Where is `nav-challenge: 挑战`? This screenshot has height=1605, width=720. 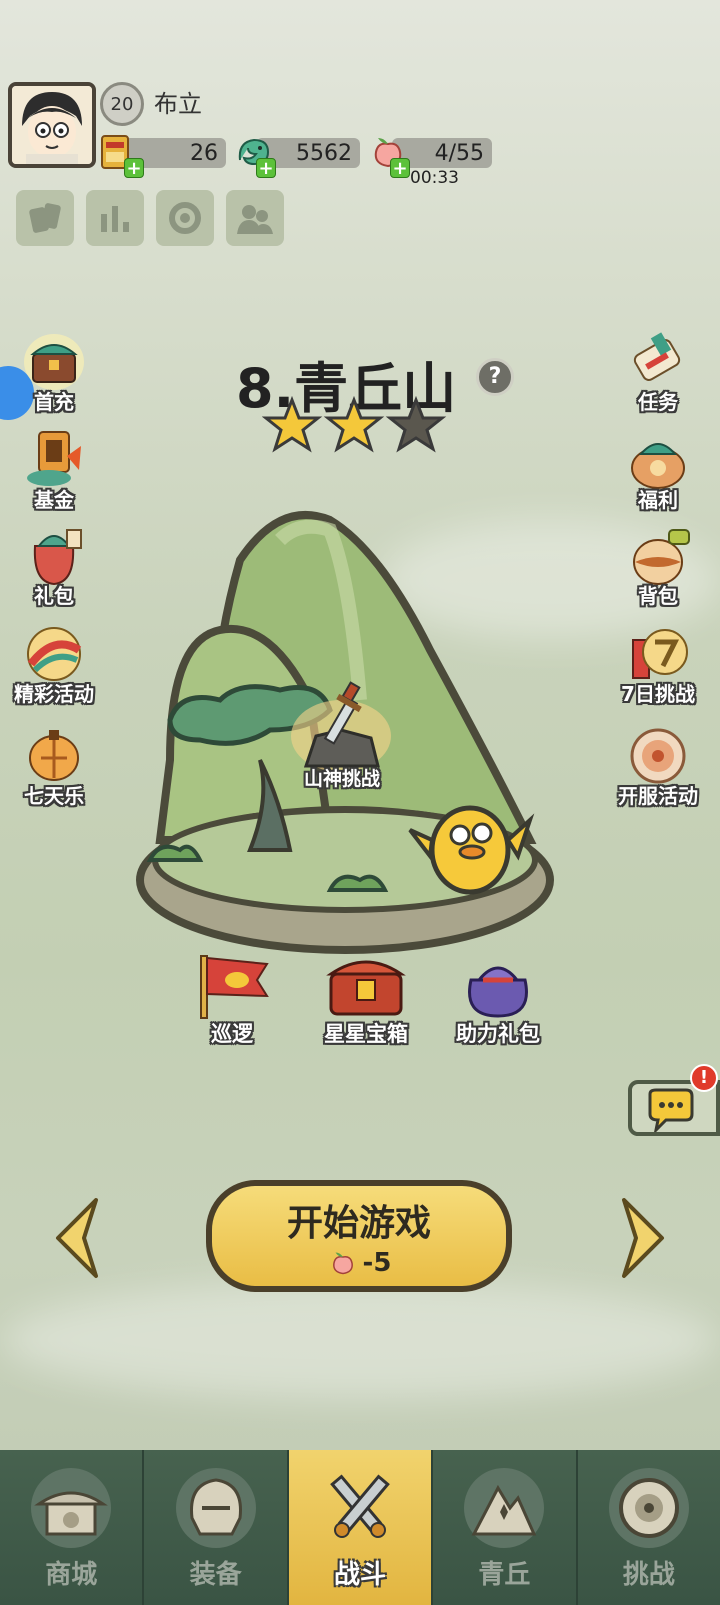 nav-challenge: 挑战 is located at coordinates (648, 1527).